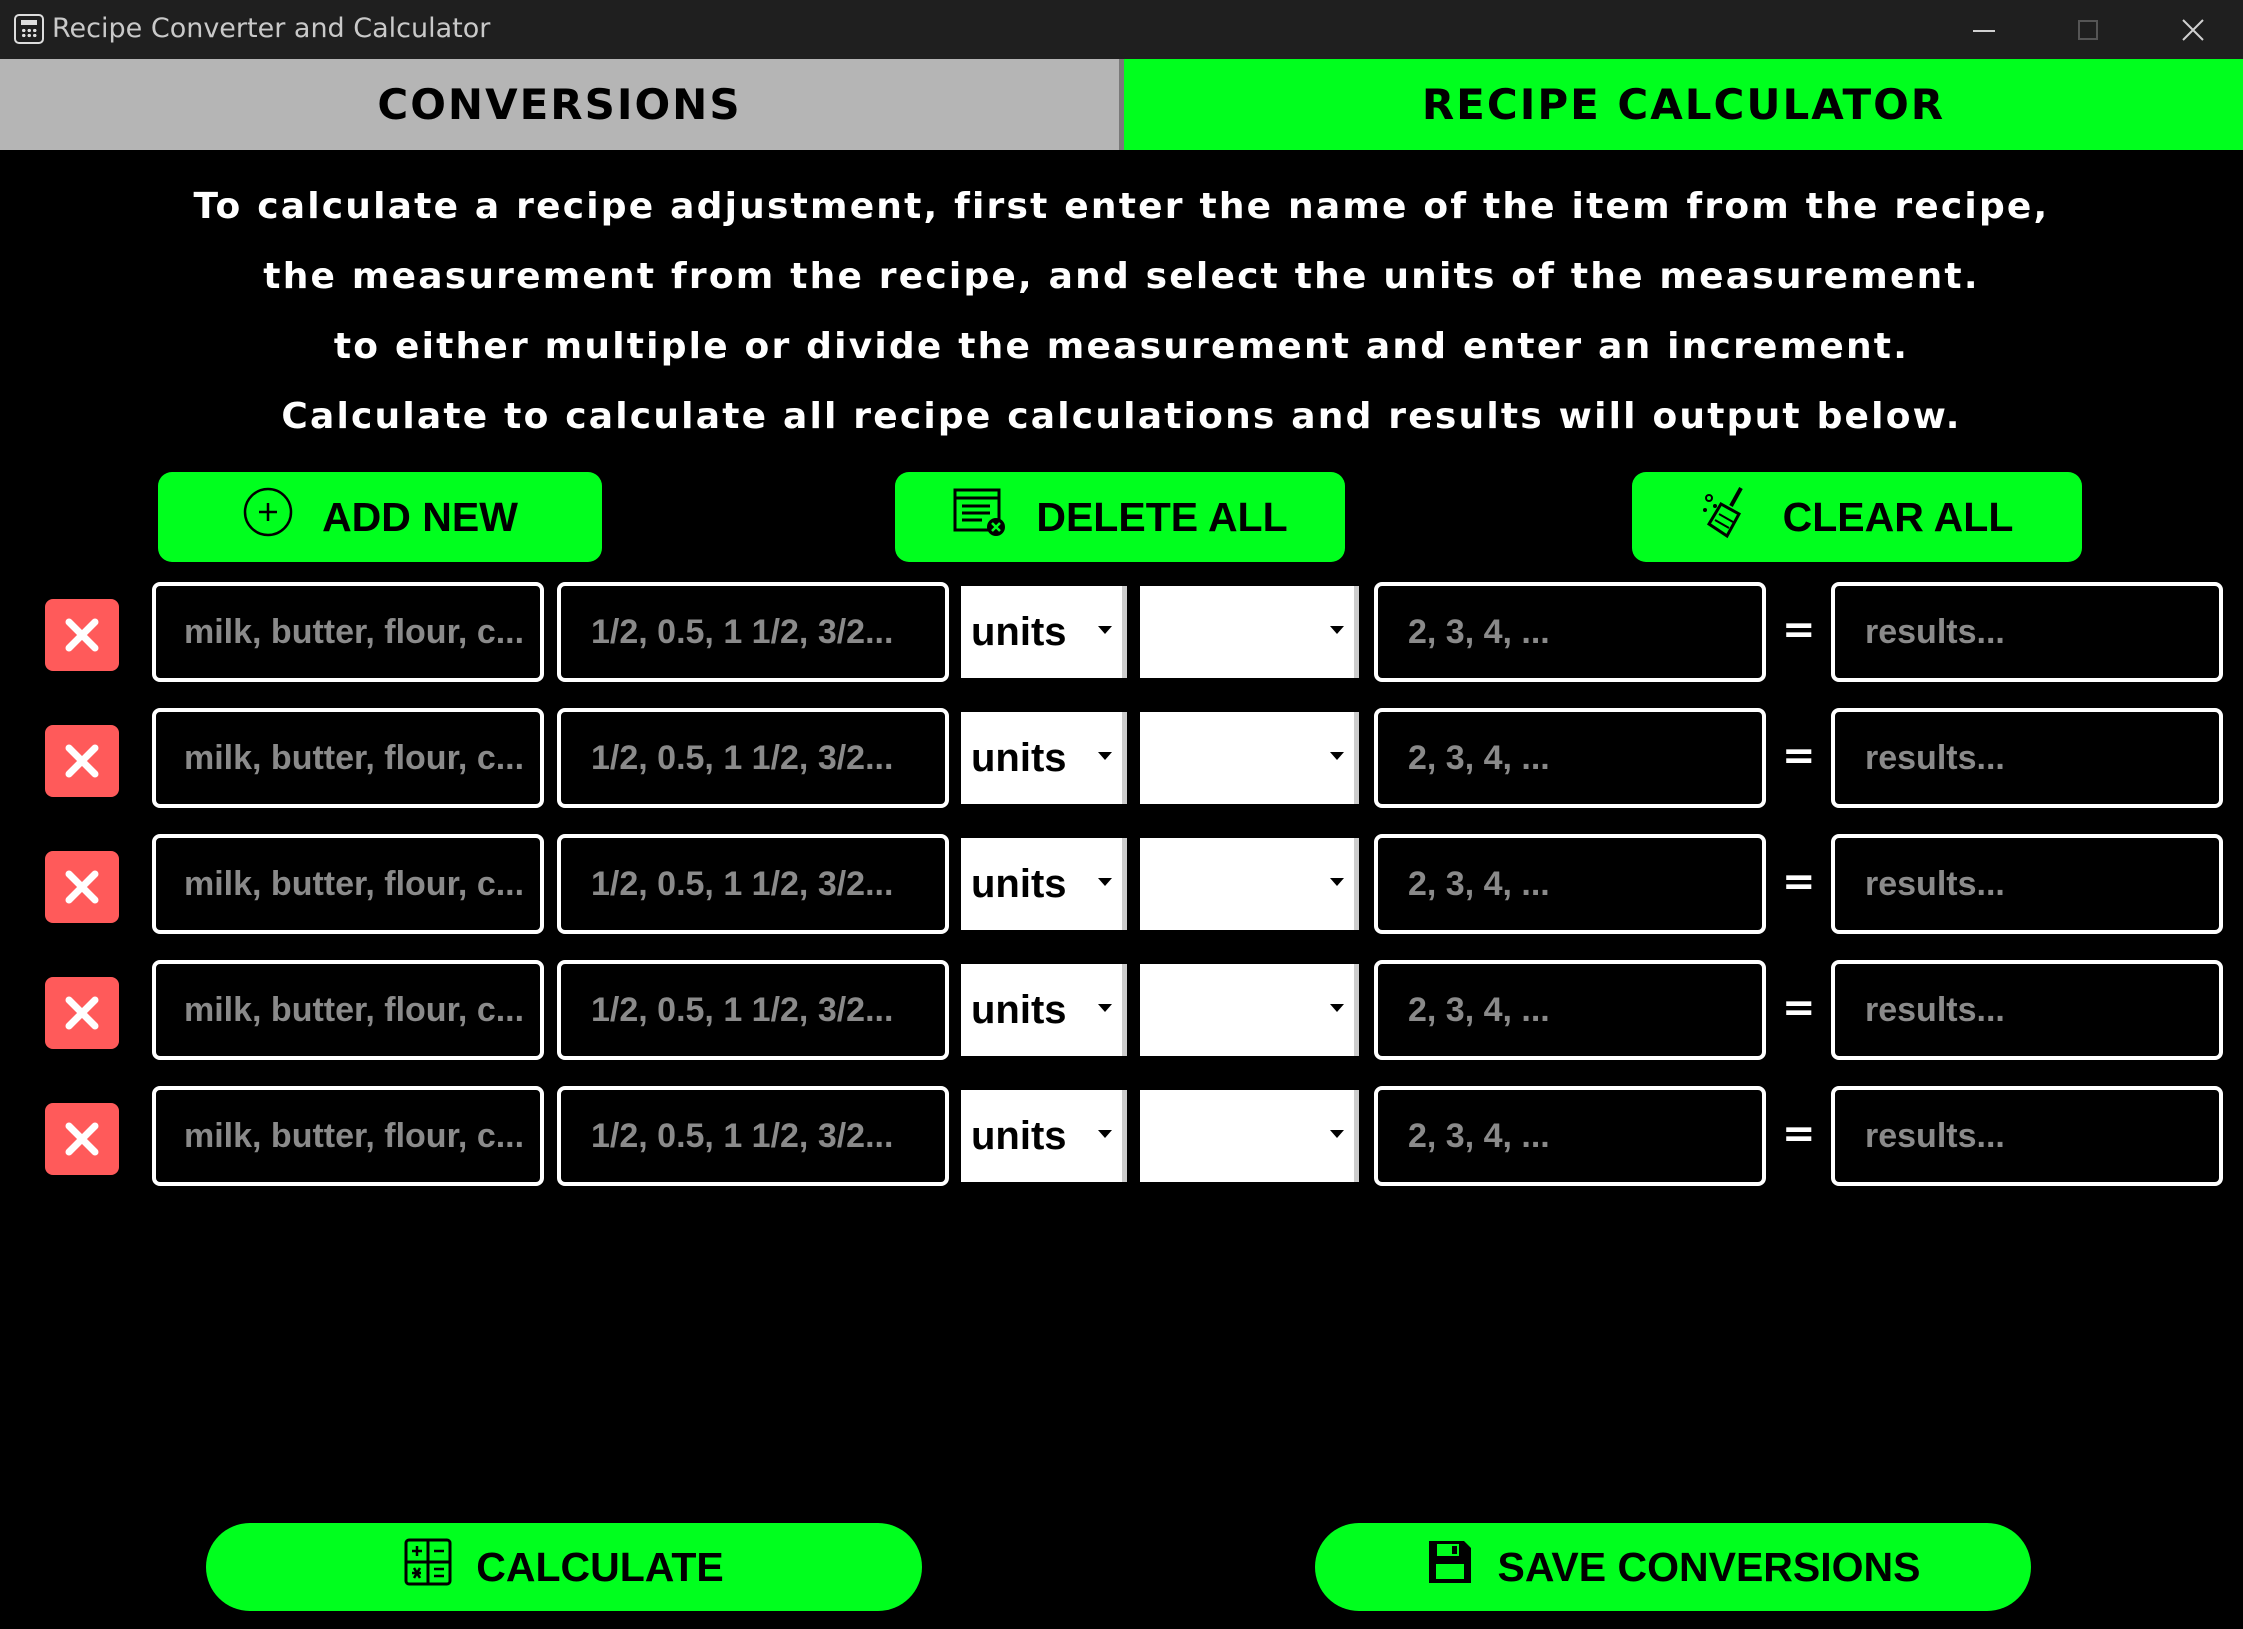 The image size is (2243, 1629). I want to click on calculator-icon, so click(428, 1567).